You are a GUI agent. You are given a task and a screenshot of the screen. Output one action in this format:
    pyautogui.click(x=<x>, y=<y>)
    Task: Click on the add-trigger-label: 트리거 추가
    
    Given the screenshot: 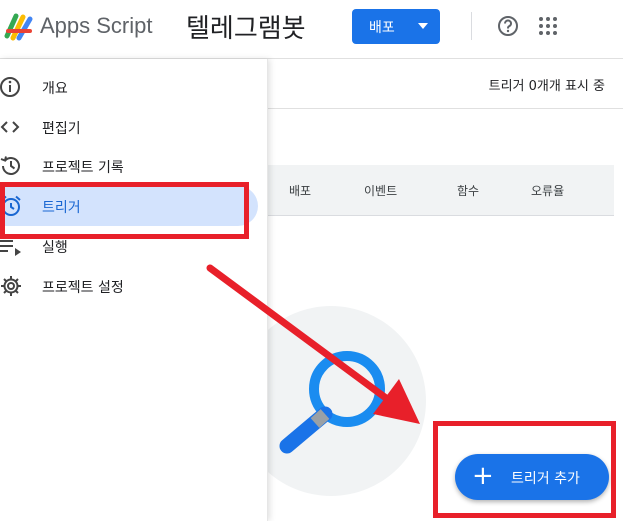 What is the action you would take?
    pyautogui.click(x=545, y=479)
    